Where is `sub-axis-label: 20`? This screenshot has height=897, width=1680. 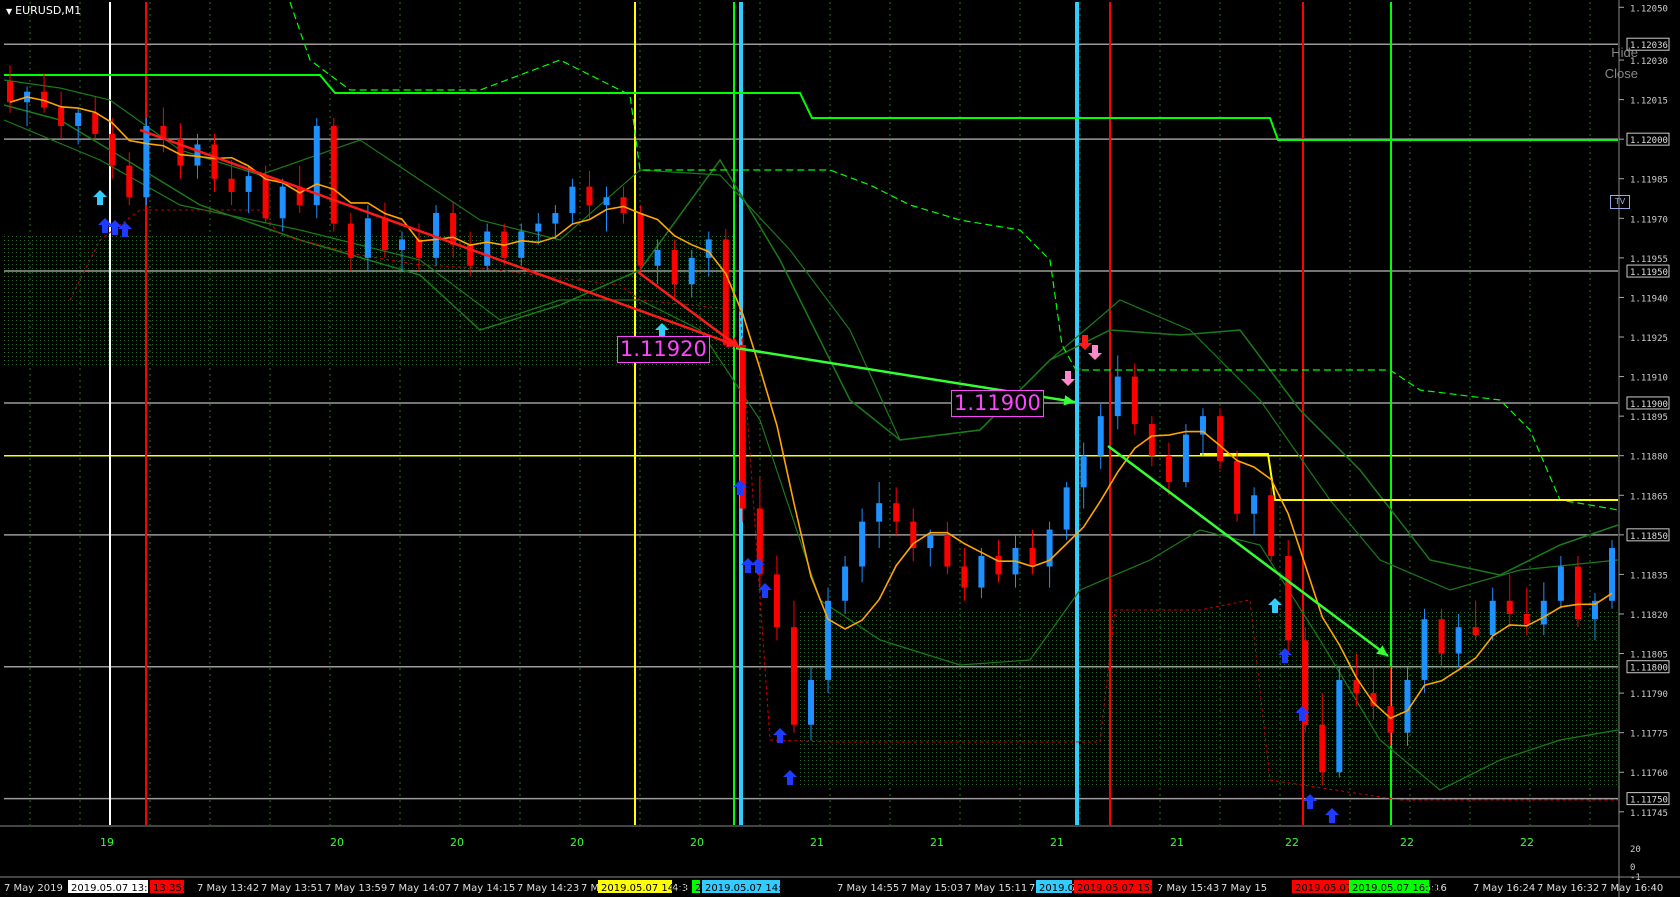
sub-axis-label: 20 is located at coordinates (1635, 850).